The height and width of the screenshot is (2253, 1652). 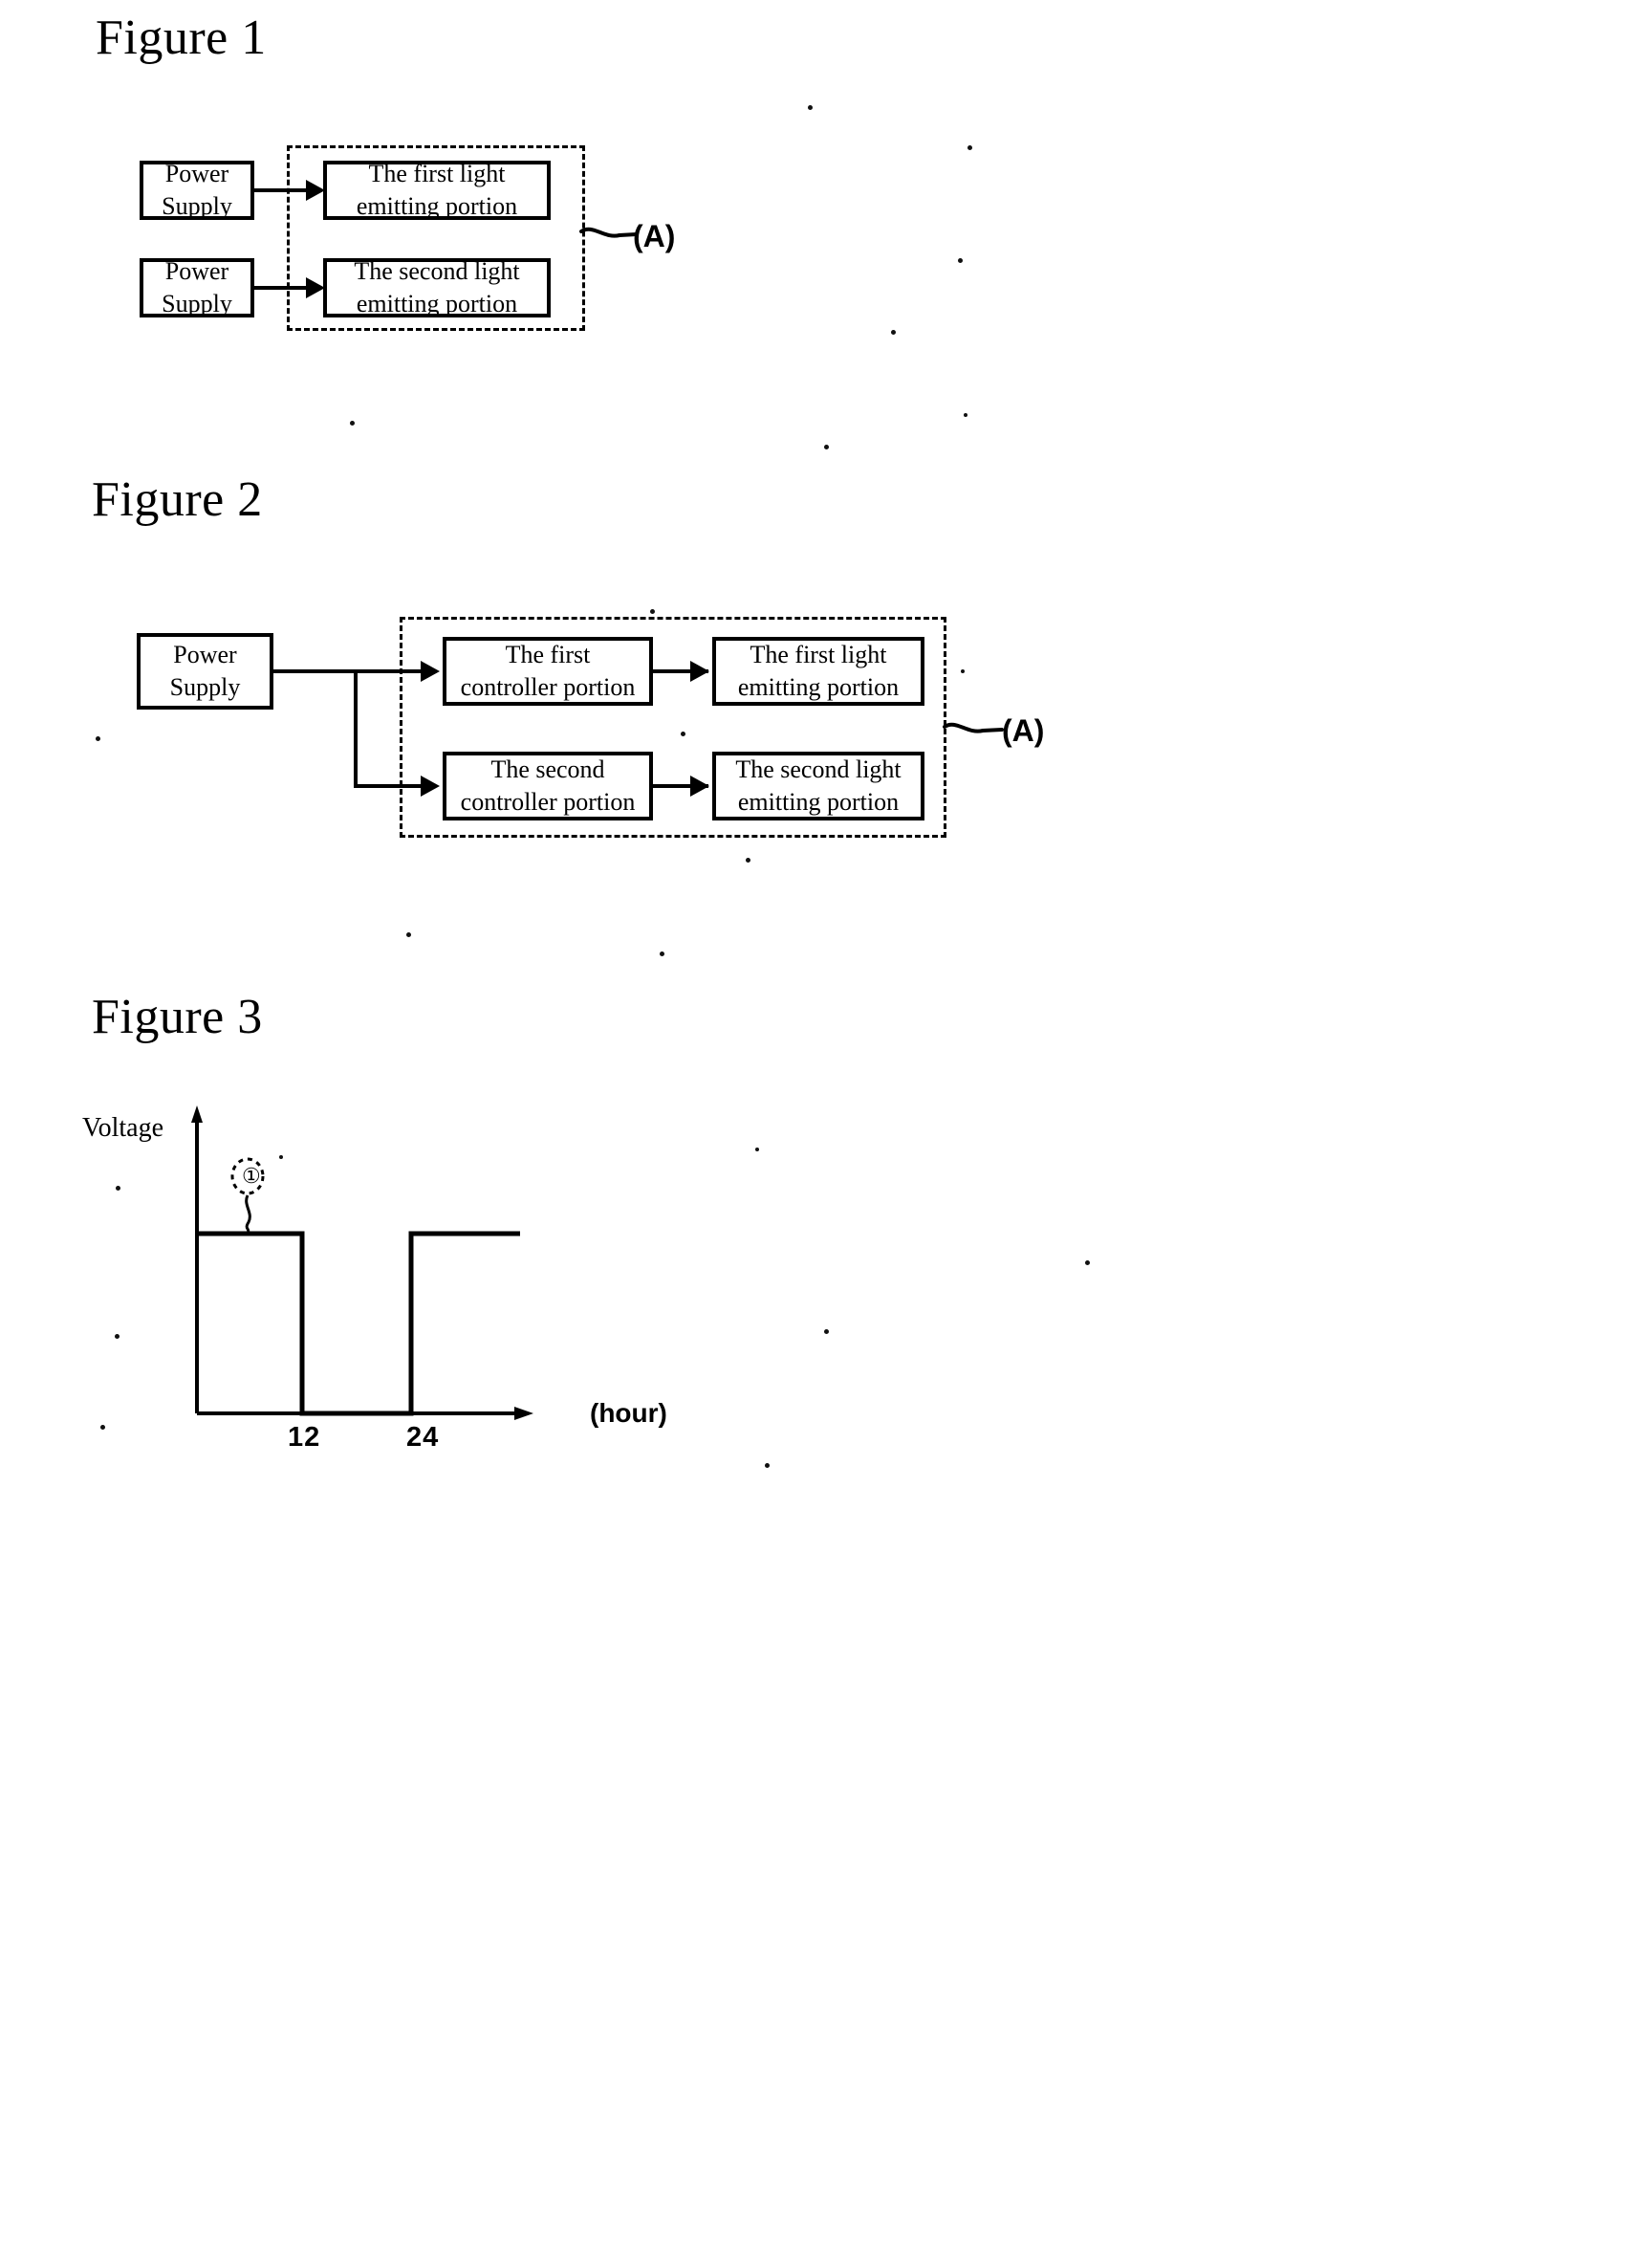 What do you see at coordinates (547, 769) in the screenshot?
I see `block-line: The second` at bounding box center [547, 769].